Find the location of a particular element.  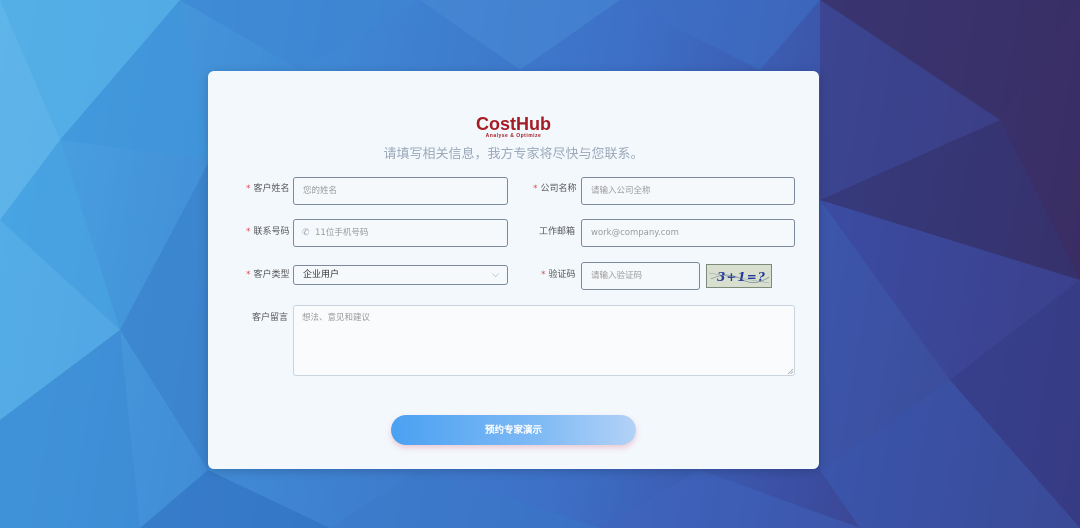

brand-name: CostHub is located at coordinates (513, 124).